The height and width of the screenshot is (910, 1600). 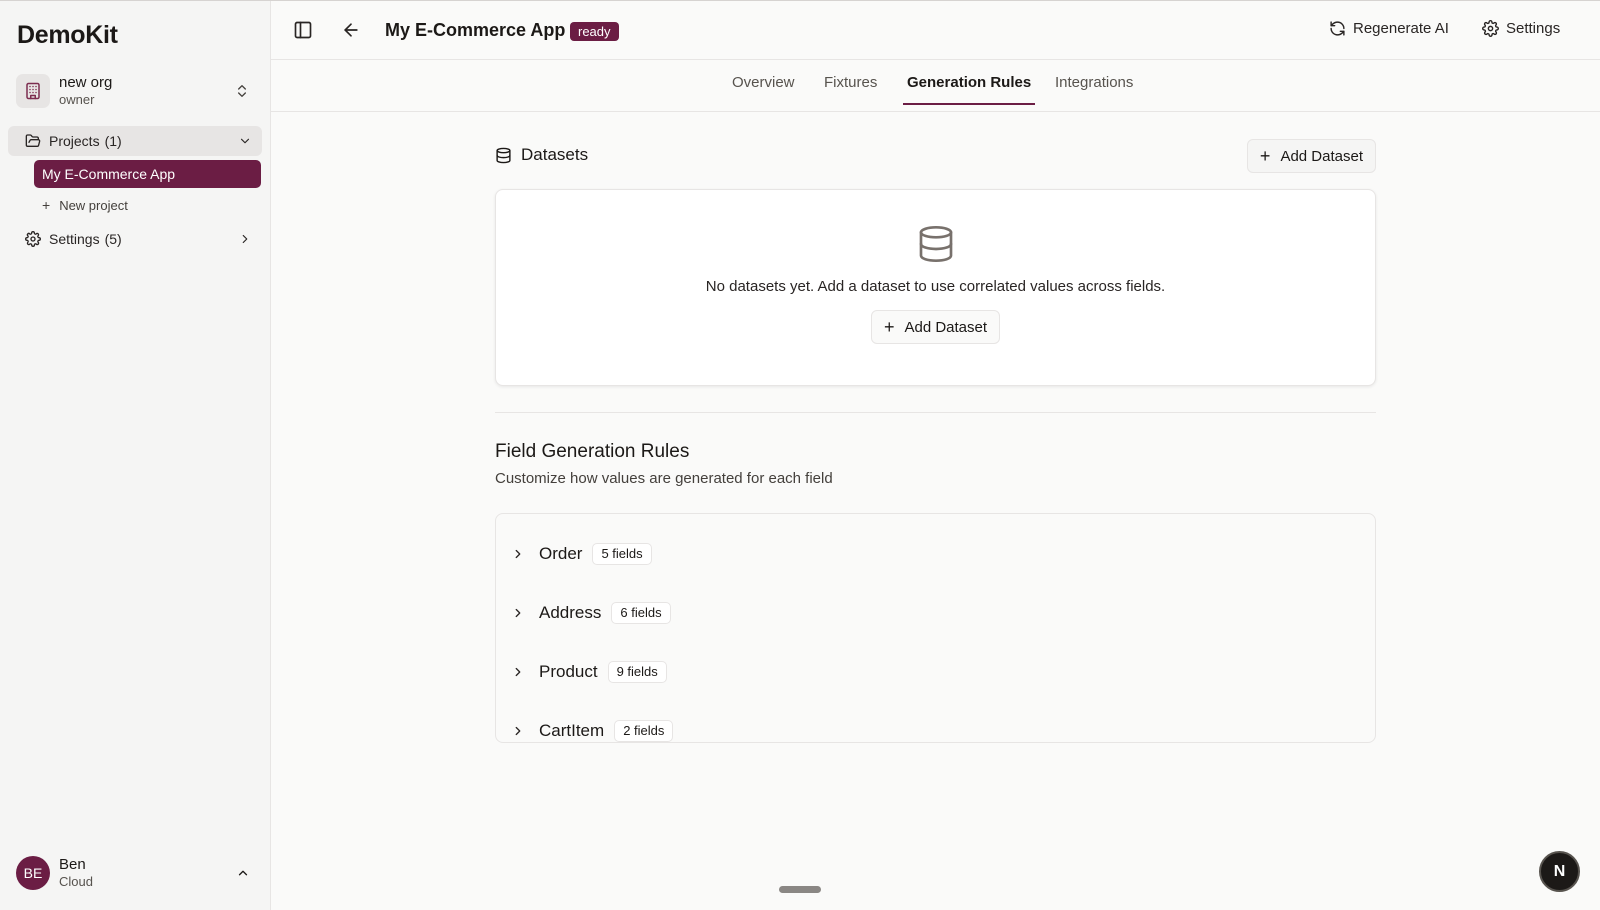 I want to click on new-project-label: New project, so click(x=93, y=205).